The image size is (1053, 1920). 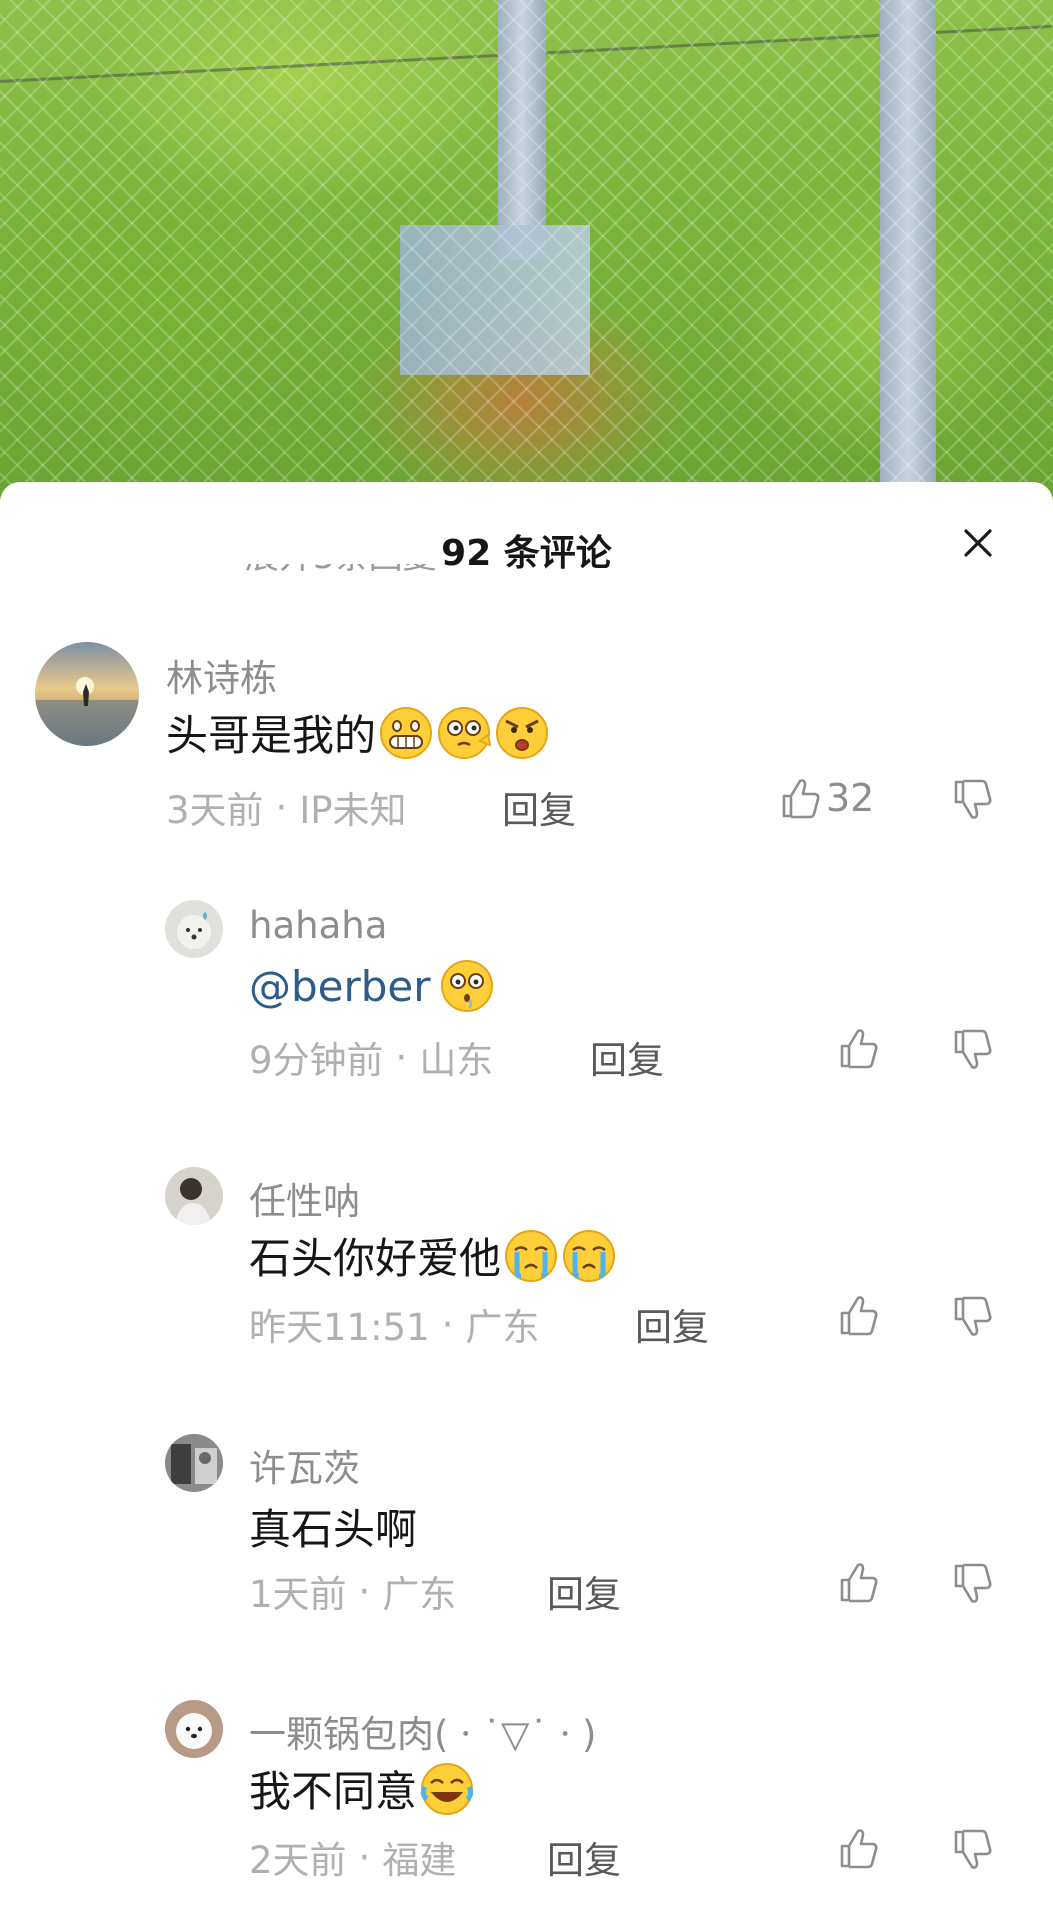 I want to click on angry-emoji, so click(x=522, y=732).